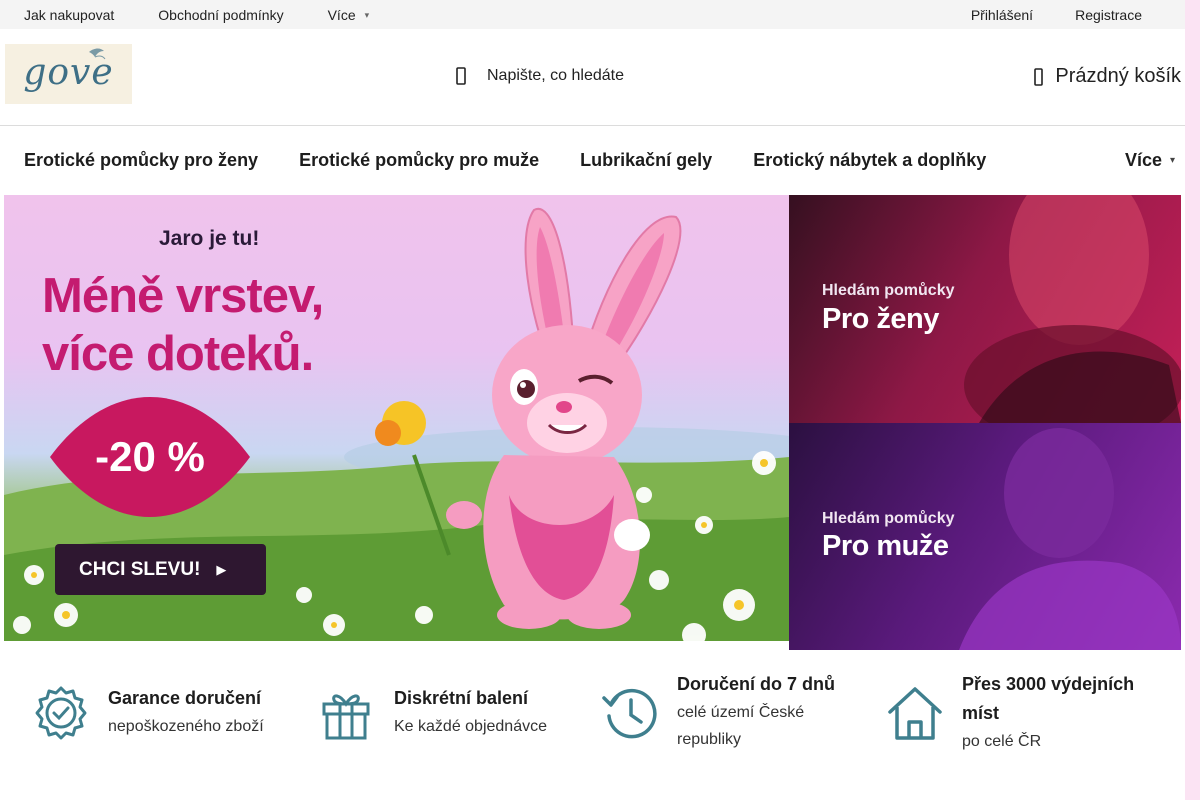 The width and height of the screenshot is (1200, 800). I want to click on gift-icon, so click(346, 717).